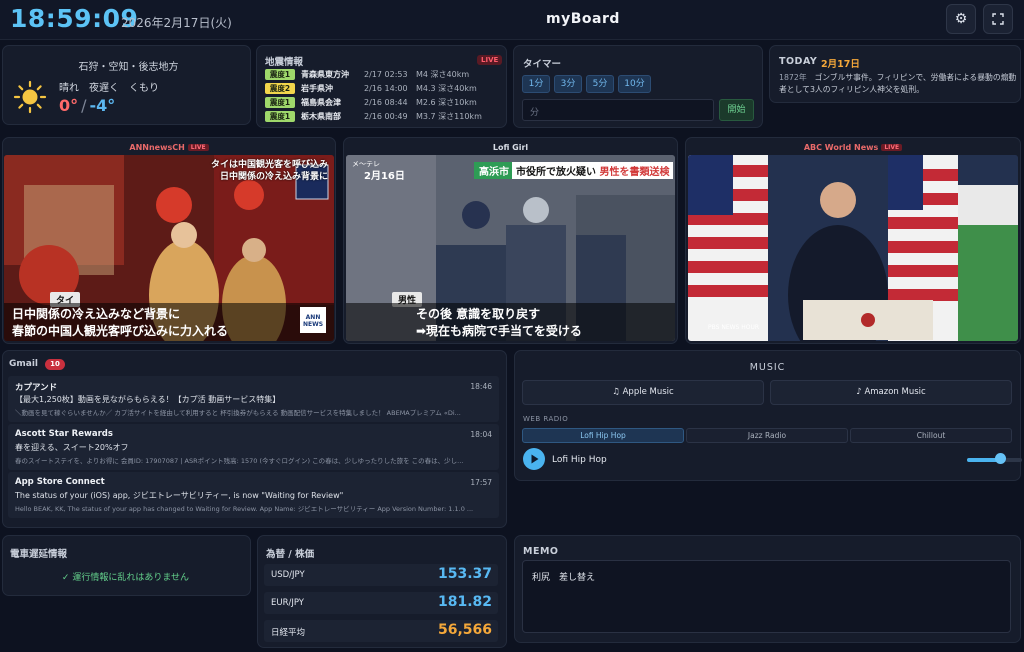  I want to click on video-caption: 日中関係の冷え込みなど背景に 春節の中国人観光客呼び込みに力入れる, so click(169, 322).